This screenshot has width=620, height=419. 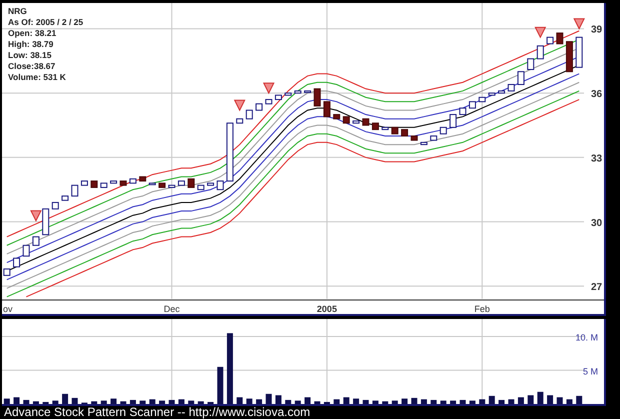 What do you see at coordinates (37, 77) in the screenshot?
I see `quote-info-text: Volume: 531 K` at bounding box center [37, 77].